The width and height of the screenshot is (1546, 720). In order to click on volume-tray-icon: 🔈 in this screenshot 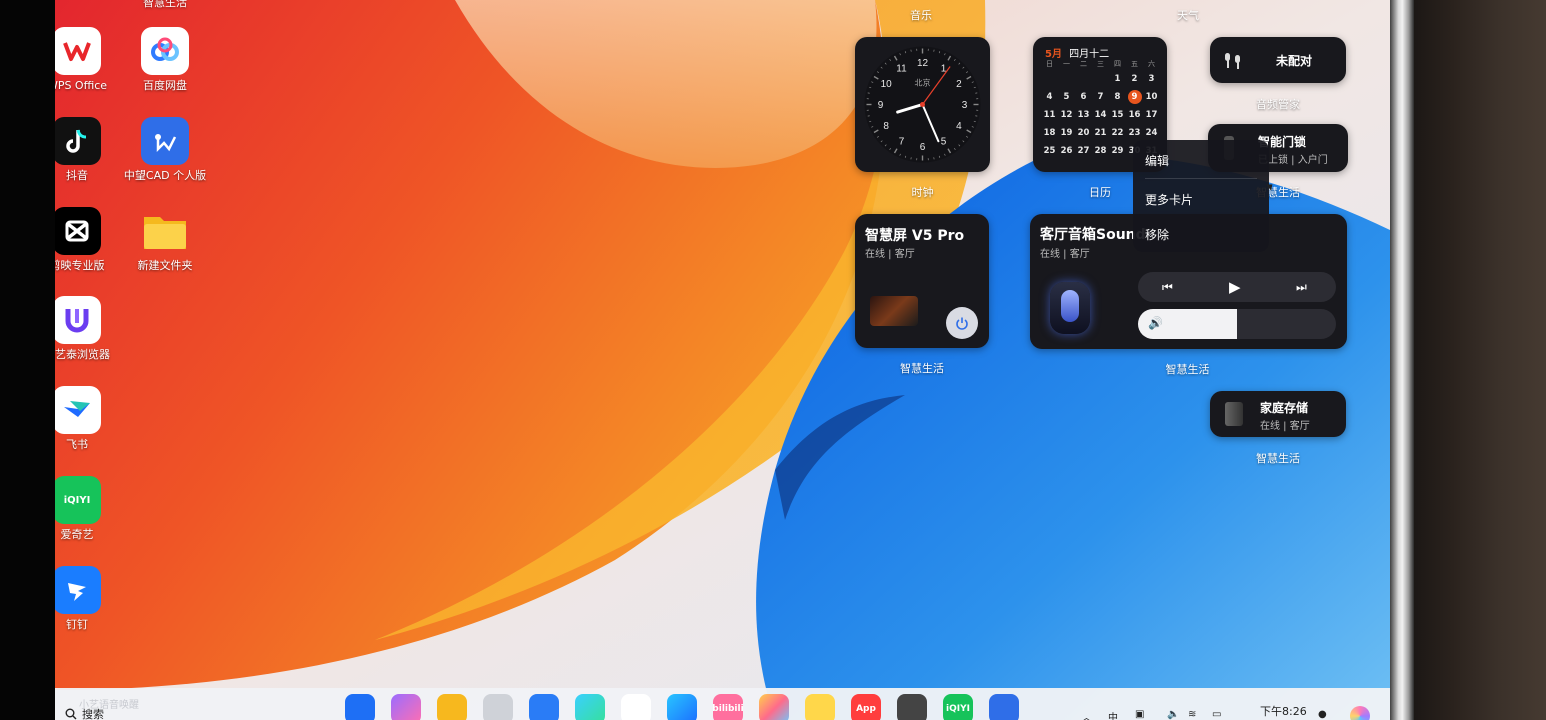, I will do `click(1173, 714)`.